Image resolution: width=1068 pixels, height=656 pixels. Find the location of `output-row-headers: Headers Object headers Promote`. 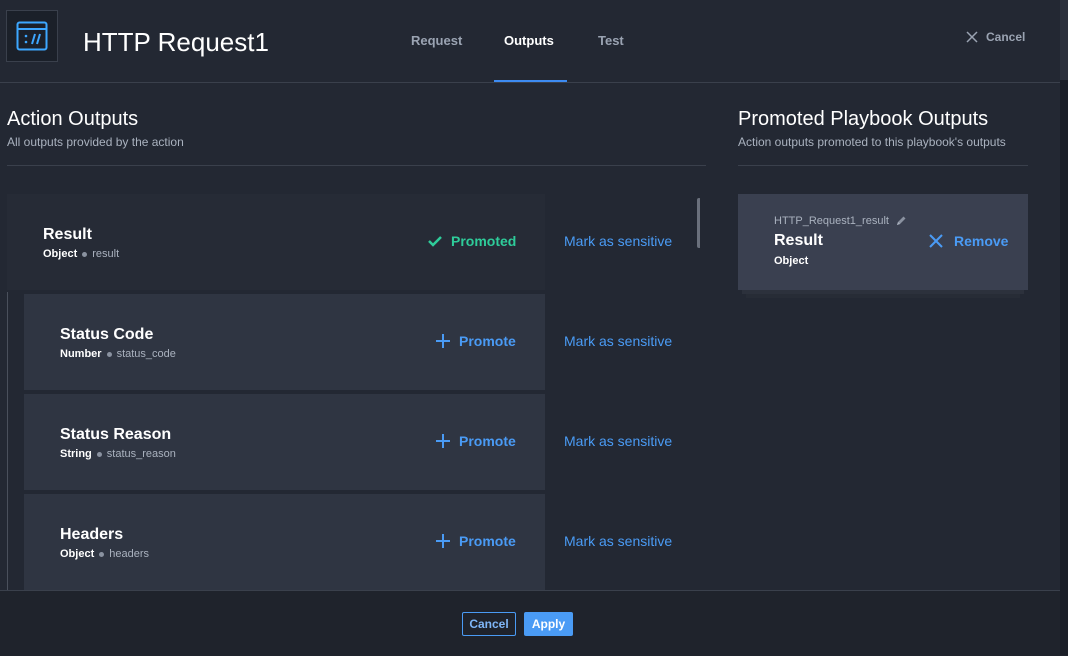

output-row-headers: Headers Object headers Promote is located at coordinates (284, 542).